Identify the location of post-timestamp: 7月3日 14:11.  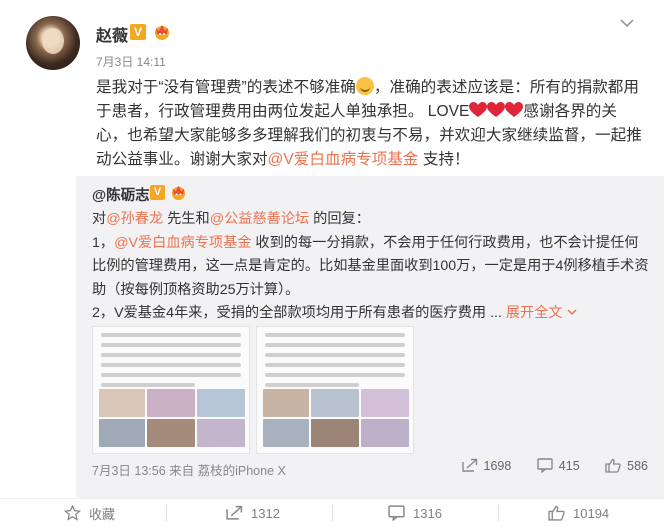
(131, 61).